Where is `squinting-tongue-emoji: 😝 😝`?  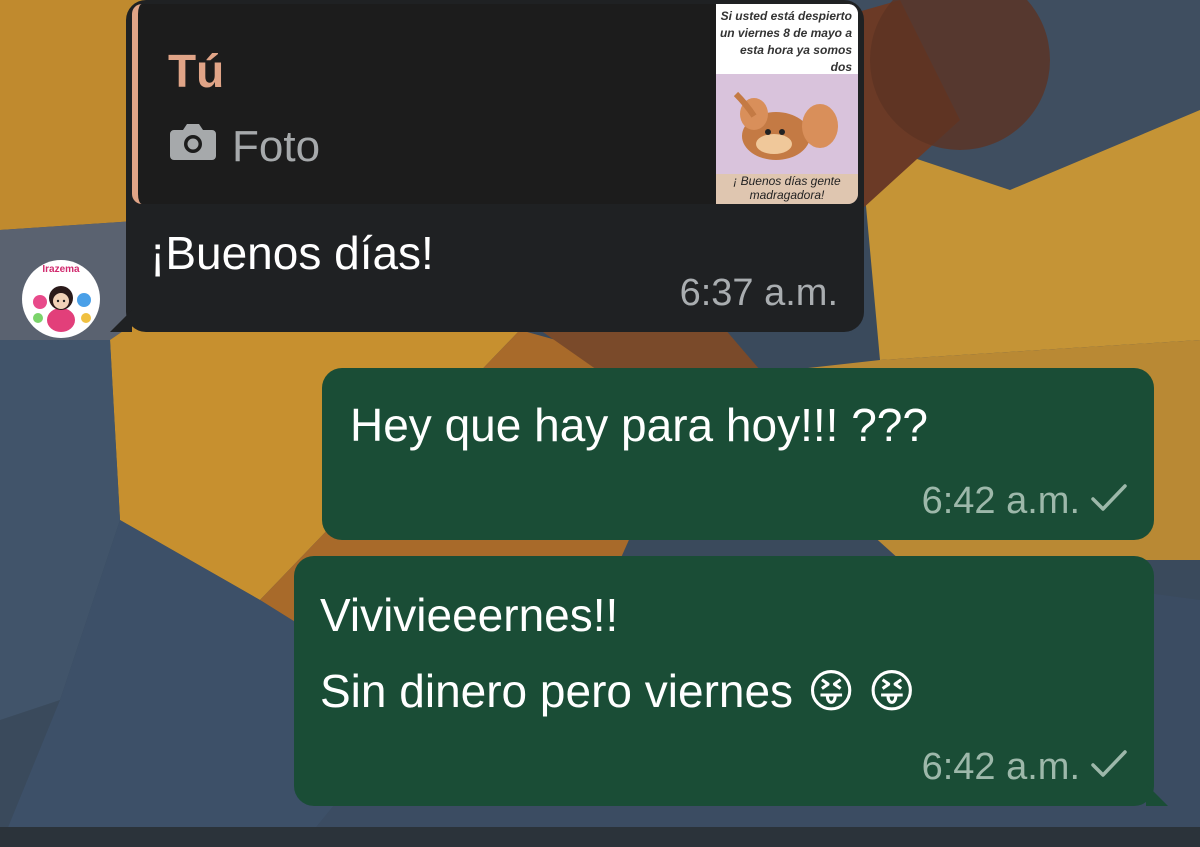 squinting-tongue-emoji: 😝 😝 is located at coordinates (861, 691).